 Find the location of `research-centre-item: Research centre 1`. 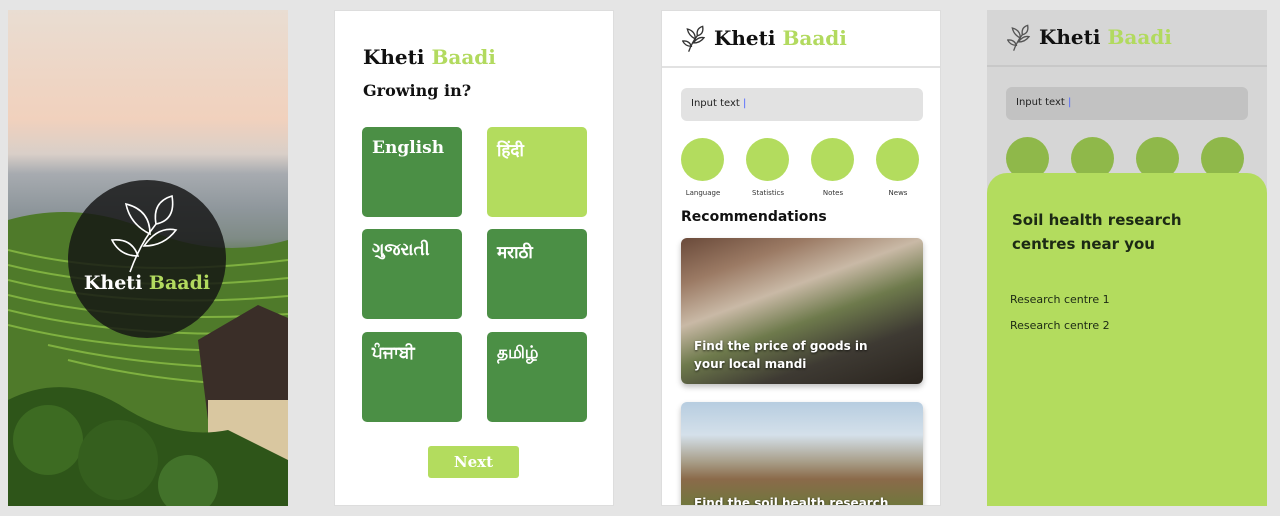

research-centre-item: Research centre 1 is located at coordinates (1060, 299).